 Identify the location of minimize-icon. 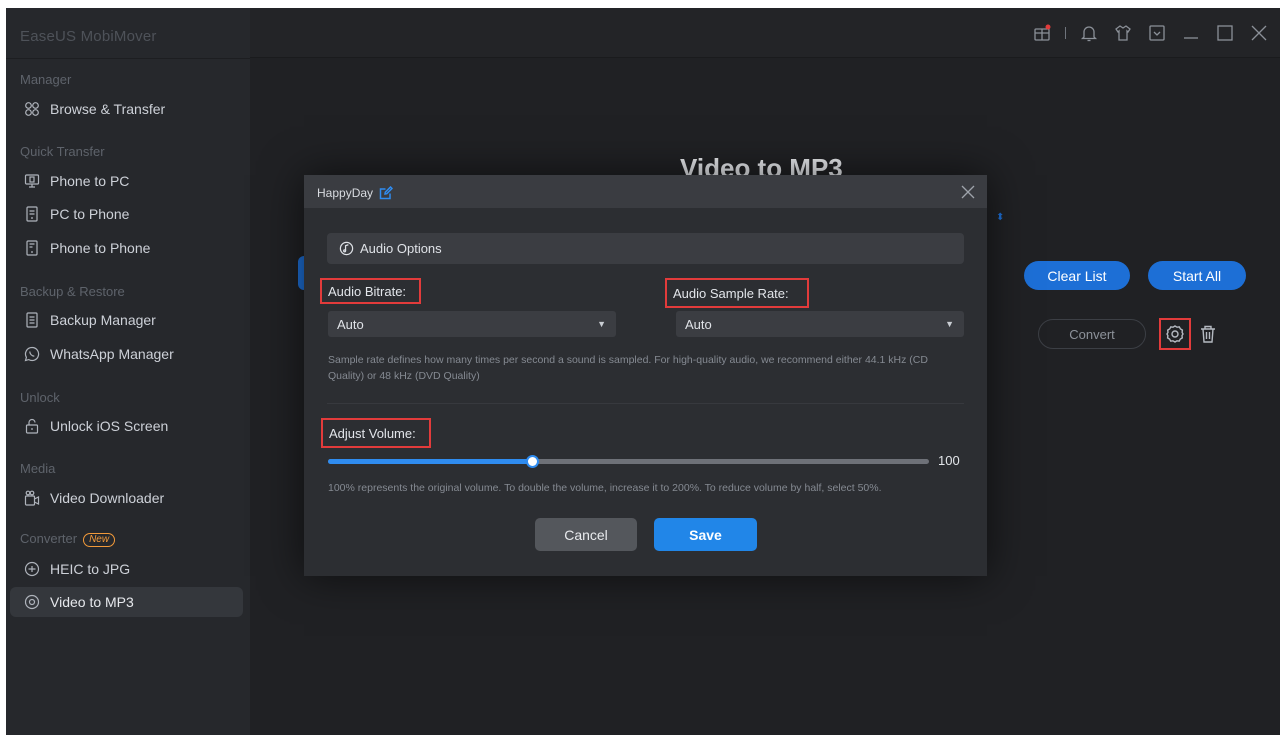
(1191, 33).